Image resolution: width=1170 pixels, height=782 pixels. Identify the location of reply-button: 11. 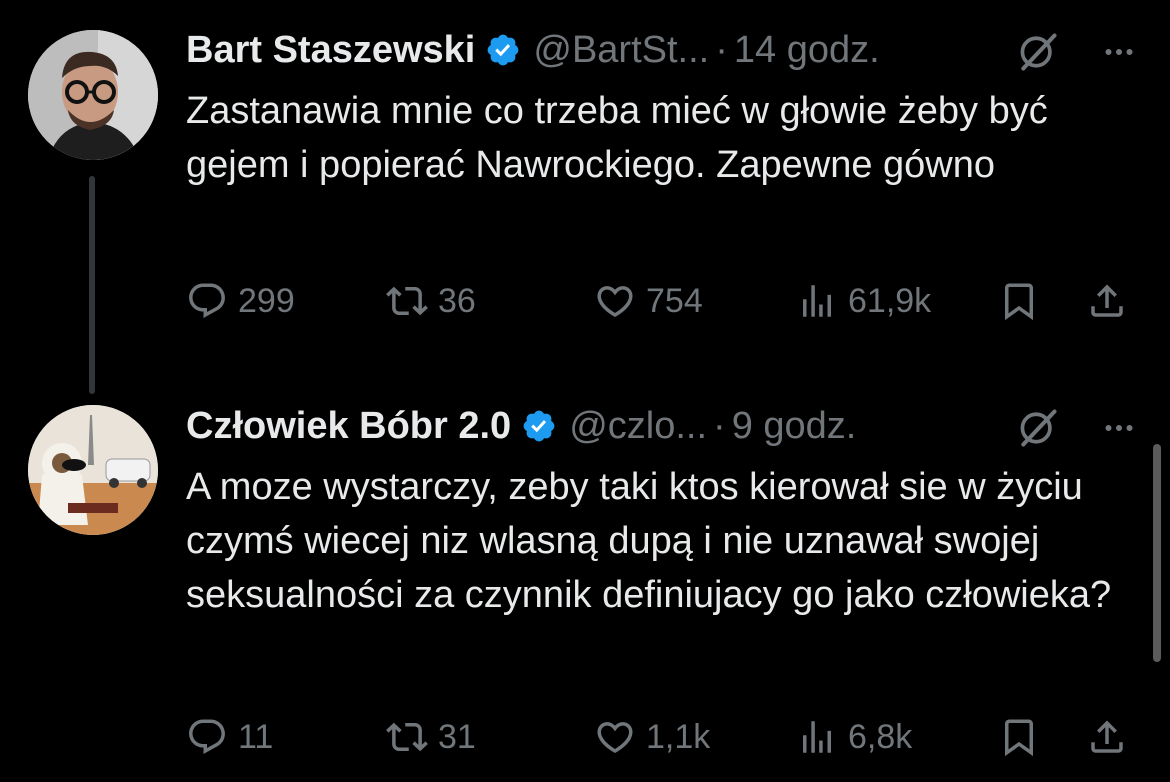
(229, 737).